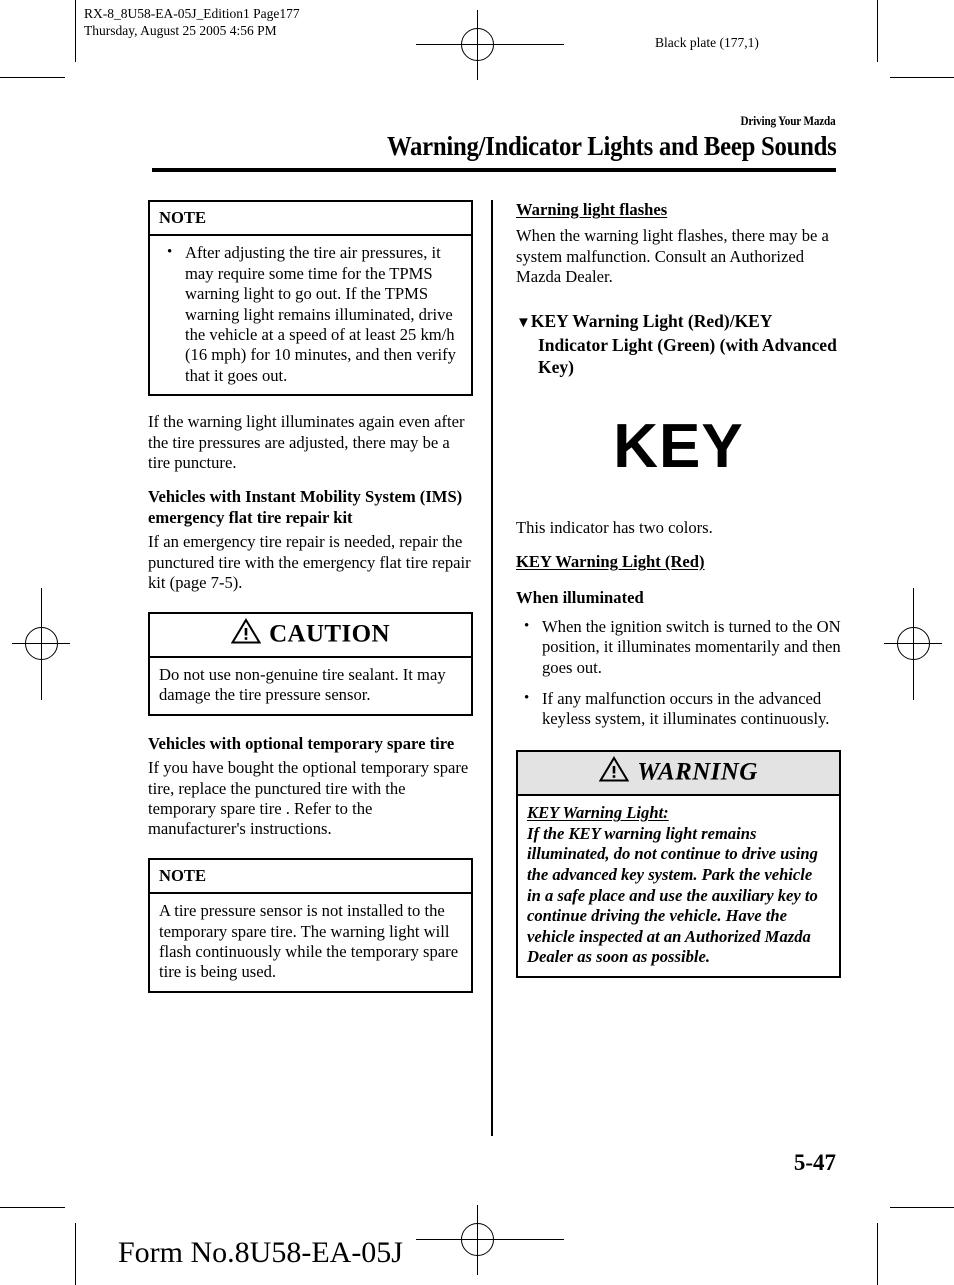 This screenshot has width=954, height=1285. What do you see at coordinates (814, 1162) in the screenshot?
I see `page-number: 5-47` at bounding box center [814, 1162].